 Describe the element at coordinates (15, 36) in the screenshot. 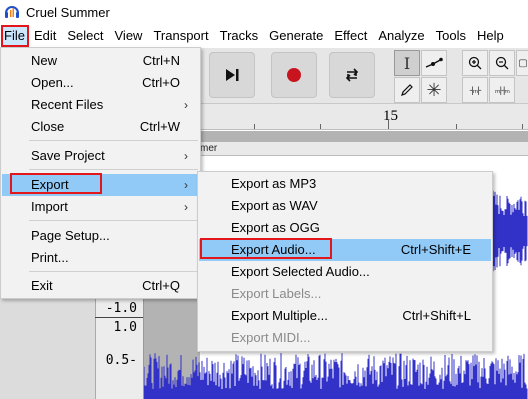

I see `menu-file: File` at that location.